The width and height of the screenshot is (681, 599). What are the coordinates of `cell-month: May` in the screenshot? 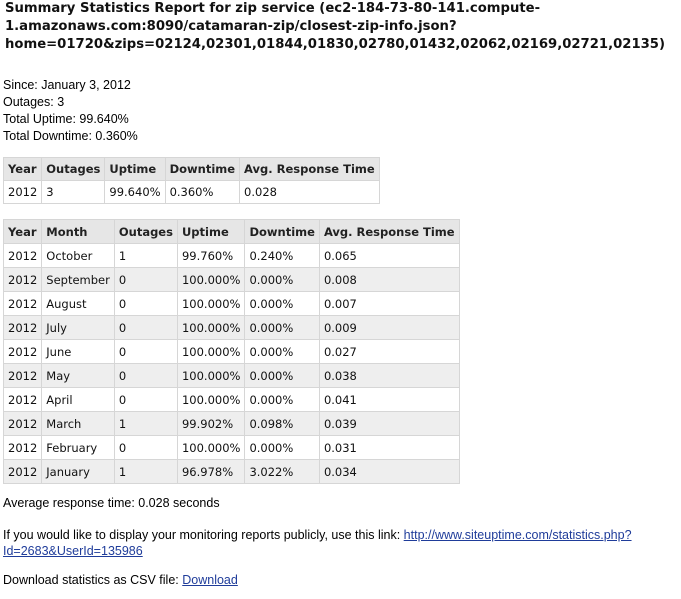 It's located at (78, 375).